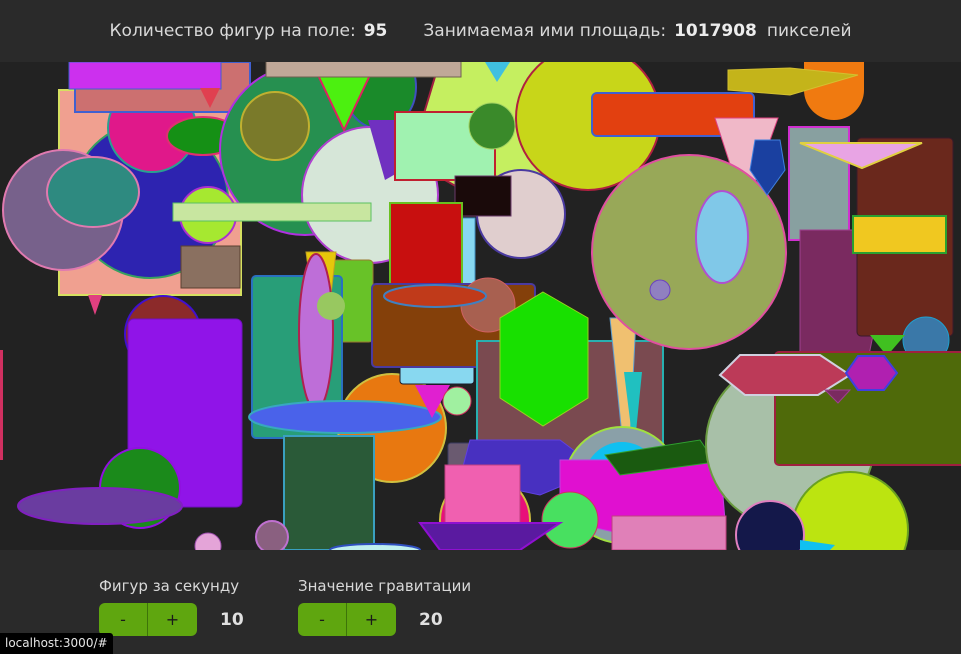 Image resolution: width=961 pixels, height=654 pixels. I want to click on area-unit: пикселей, so click(809, 31).